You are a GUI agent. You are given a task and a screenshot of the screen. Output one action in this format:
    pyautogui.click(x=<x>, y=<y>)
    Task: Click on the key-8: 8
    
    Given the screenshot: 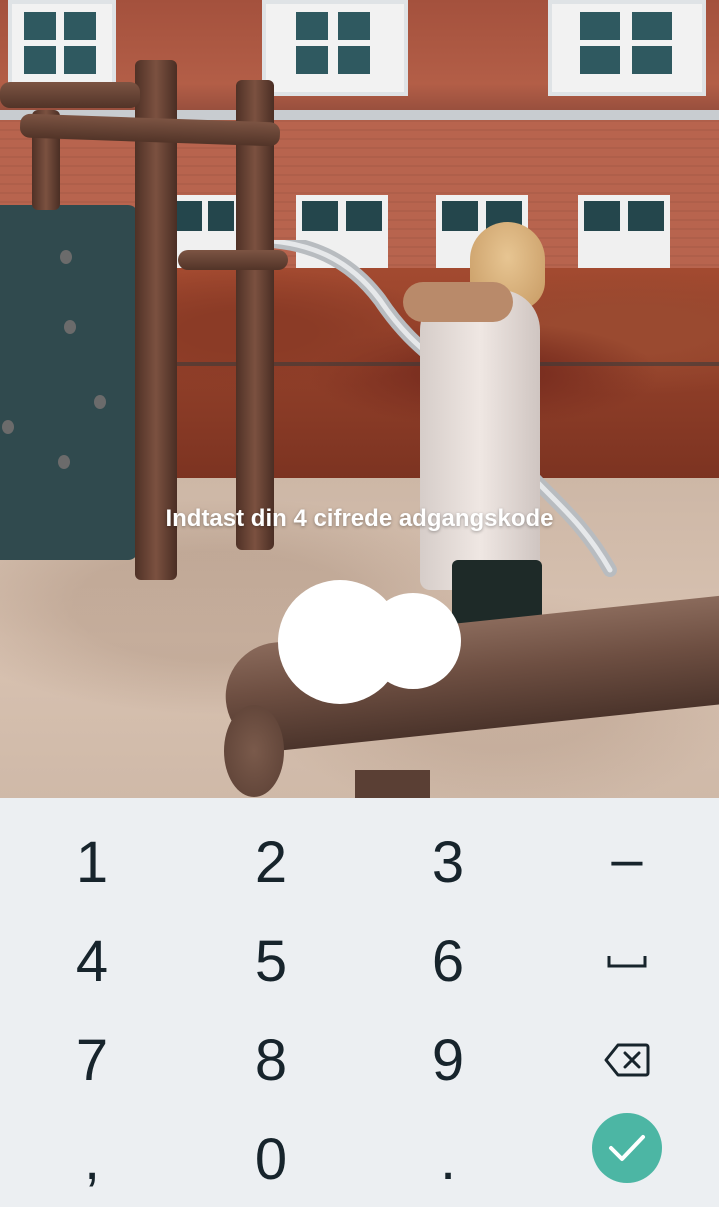 What is the action you would take?
    pyautogui.click(x=271, y=1060)
    